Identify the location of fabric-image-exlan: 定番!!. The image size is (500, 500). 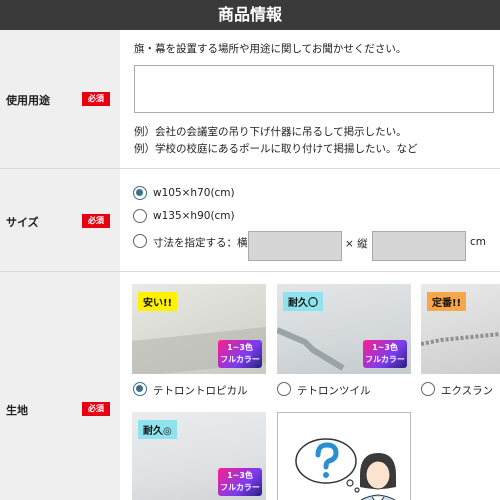
(460, 329).